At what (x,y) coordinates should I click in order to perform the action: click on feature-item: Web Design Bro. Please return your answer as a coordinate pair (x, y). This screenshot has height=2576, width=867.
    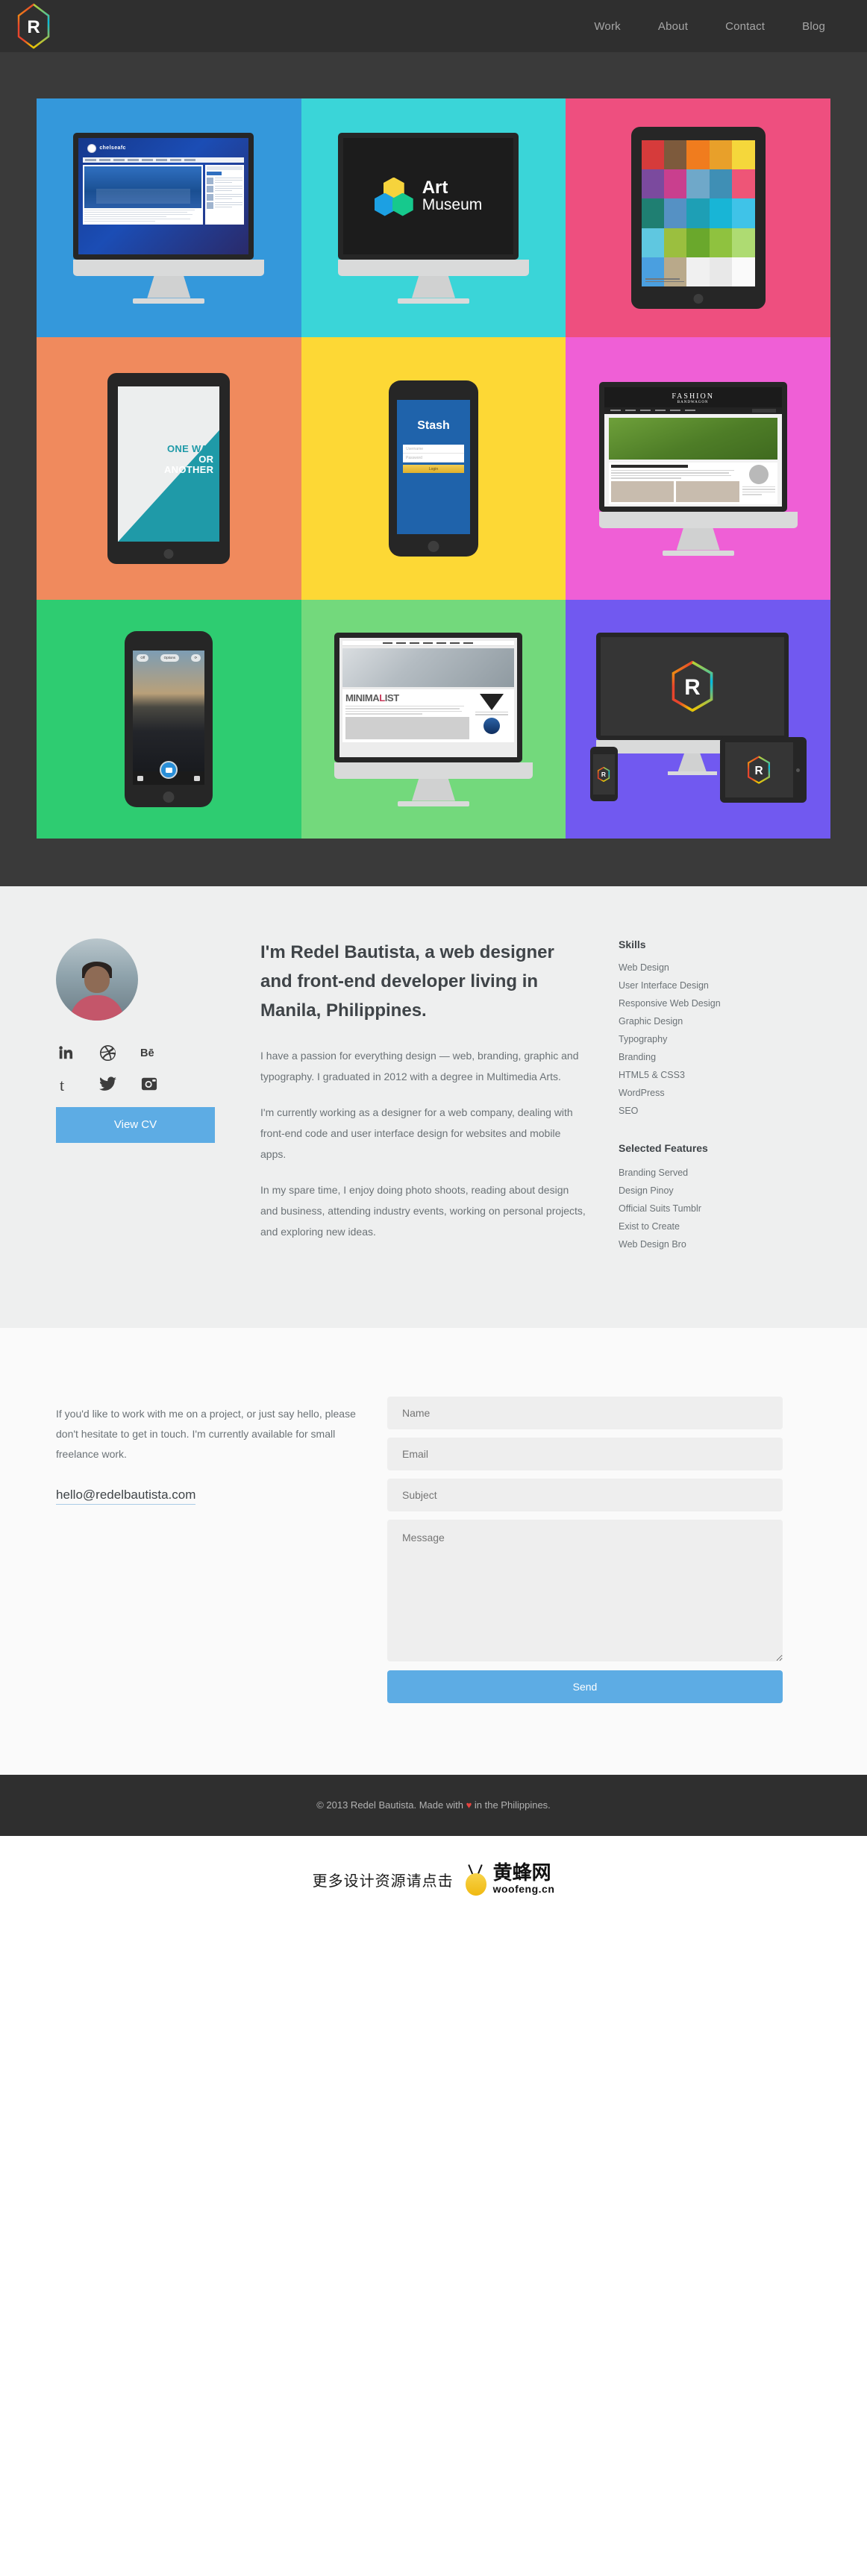
    Looking at the image, I should click on (704, 1245).